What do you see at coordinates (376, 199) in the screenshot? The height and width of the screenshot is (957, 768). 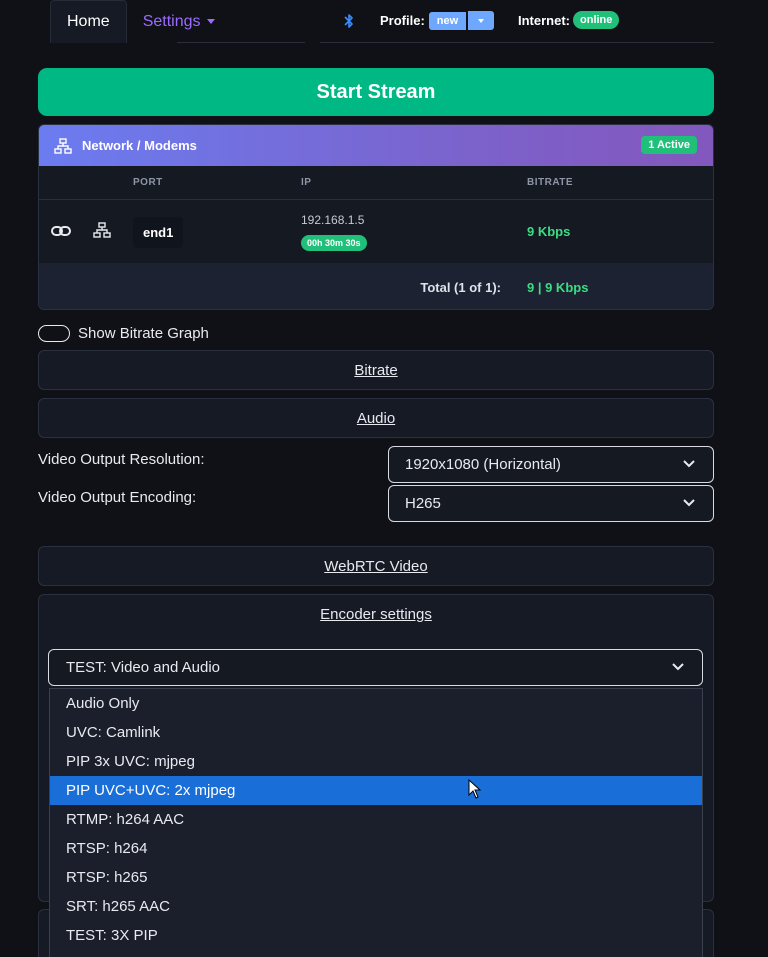 I see `row-divider` at bounding box center [376, 199].